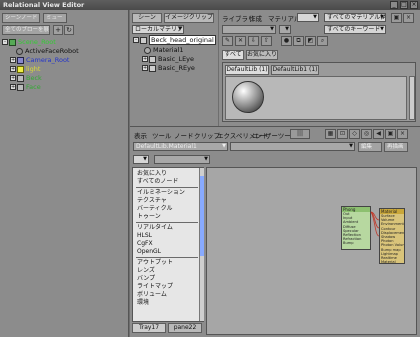 Image resolution: width=420 pixels, height=337 pixels. I want to click on material-type-dropdown, so click(249, 29).